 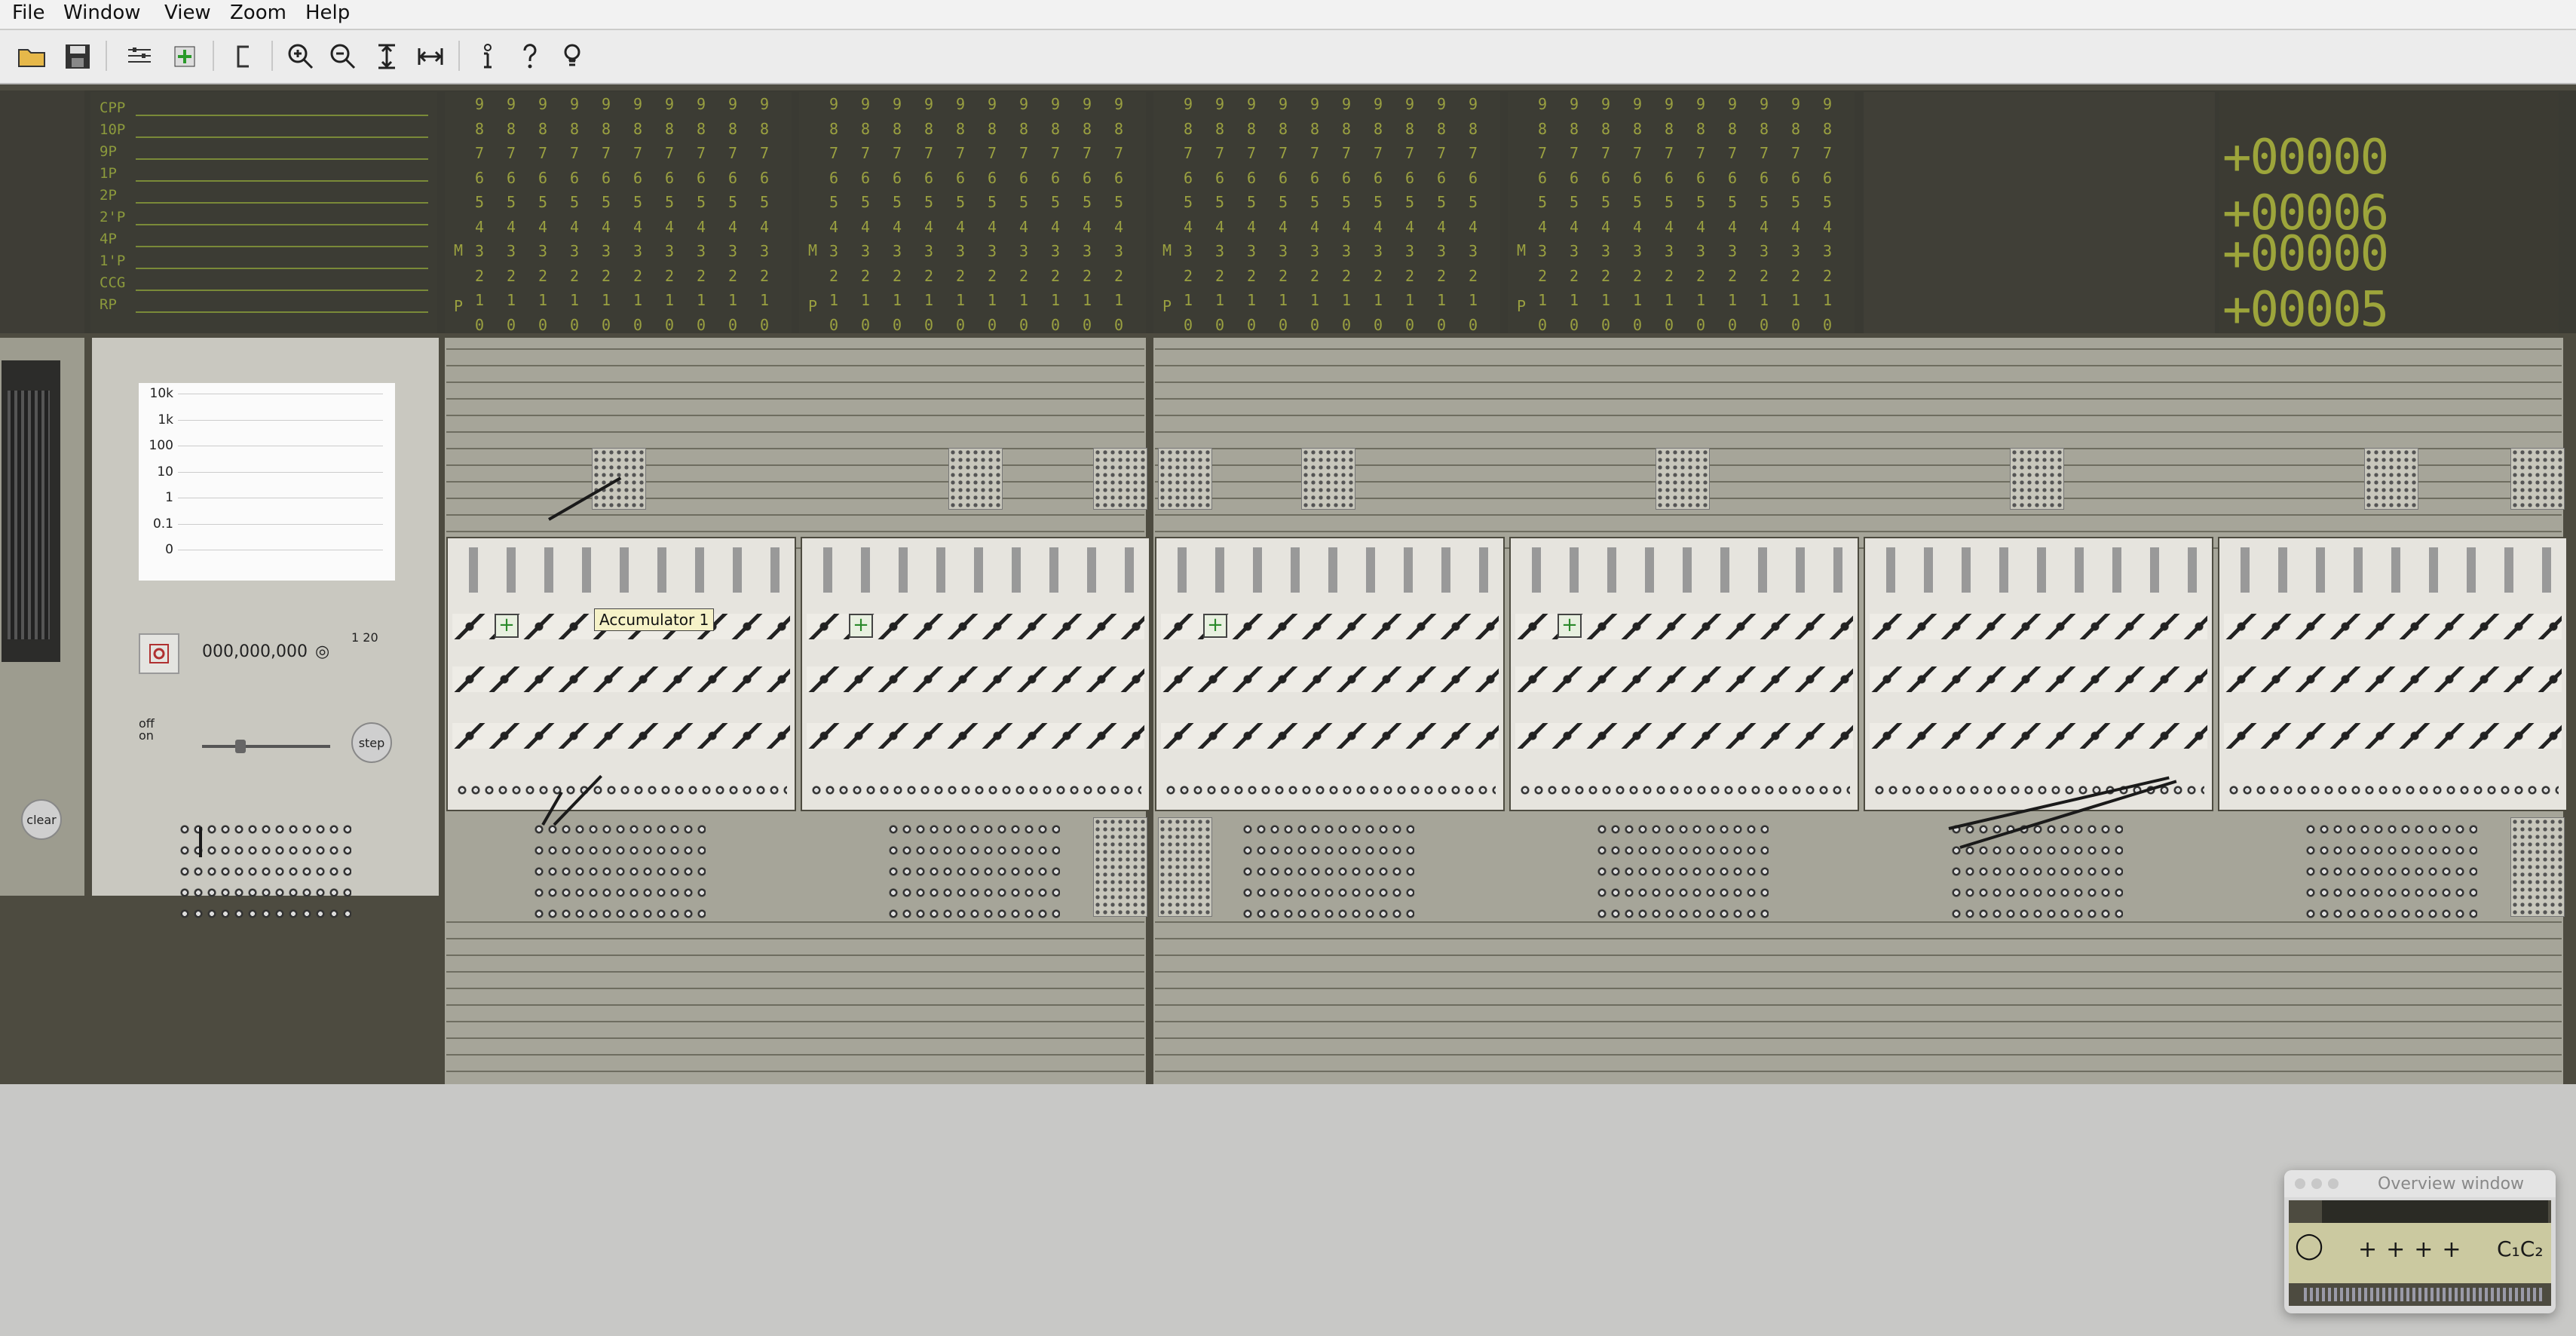 I want to click on overview-window: Overview window ◯ ++++ C₁C₂, so click(x=2420, y=1242).